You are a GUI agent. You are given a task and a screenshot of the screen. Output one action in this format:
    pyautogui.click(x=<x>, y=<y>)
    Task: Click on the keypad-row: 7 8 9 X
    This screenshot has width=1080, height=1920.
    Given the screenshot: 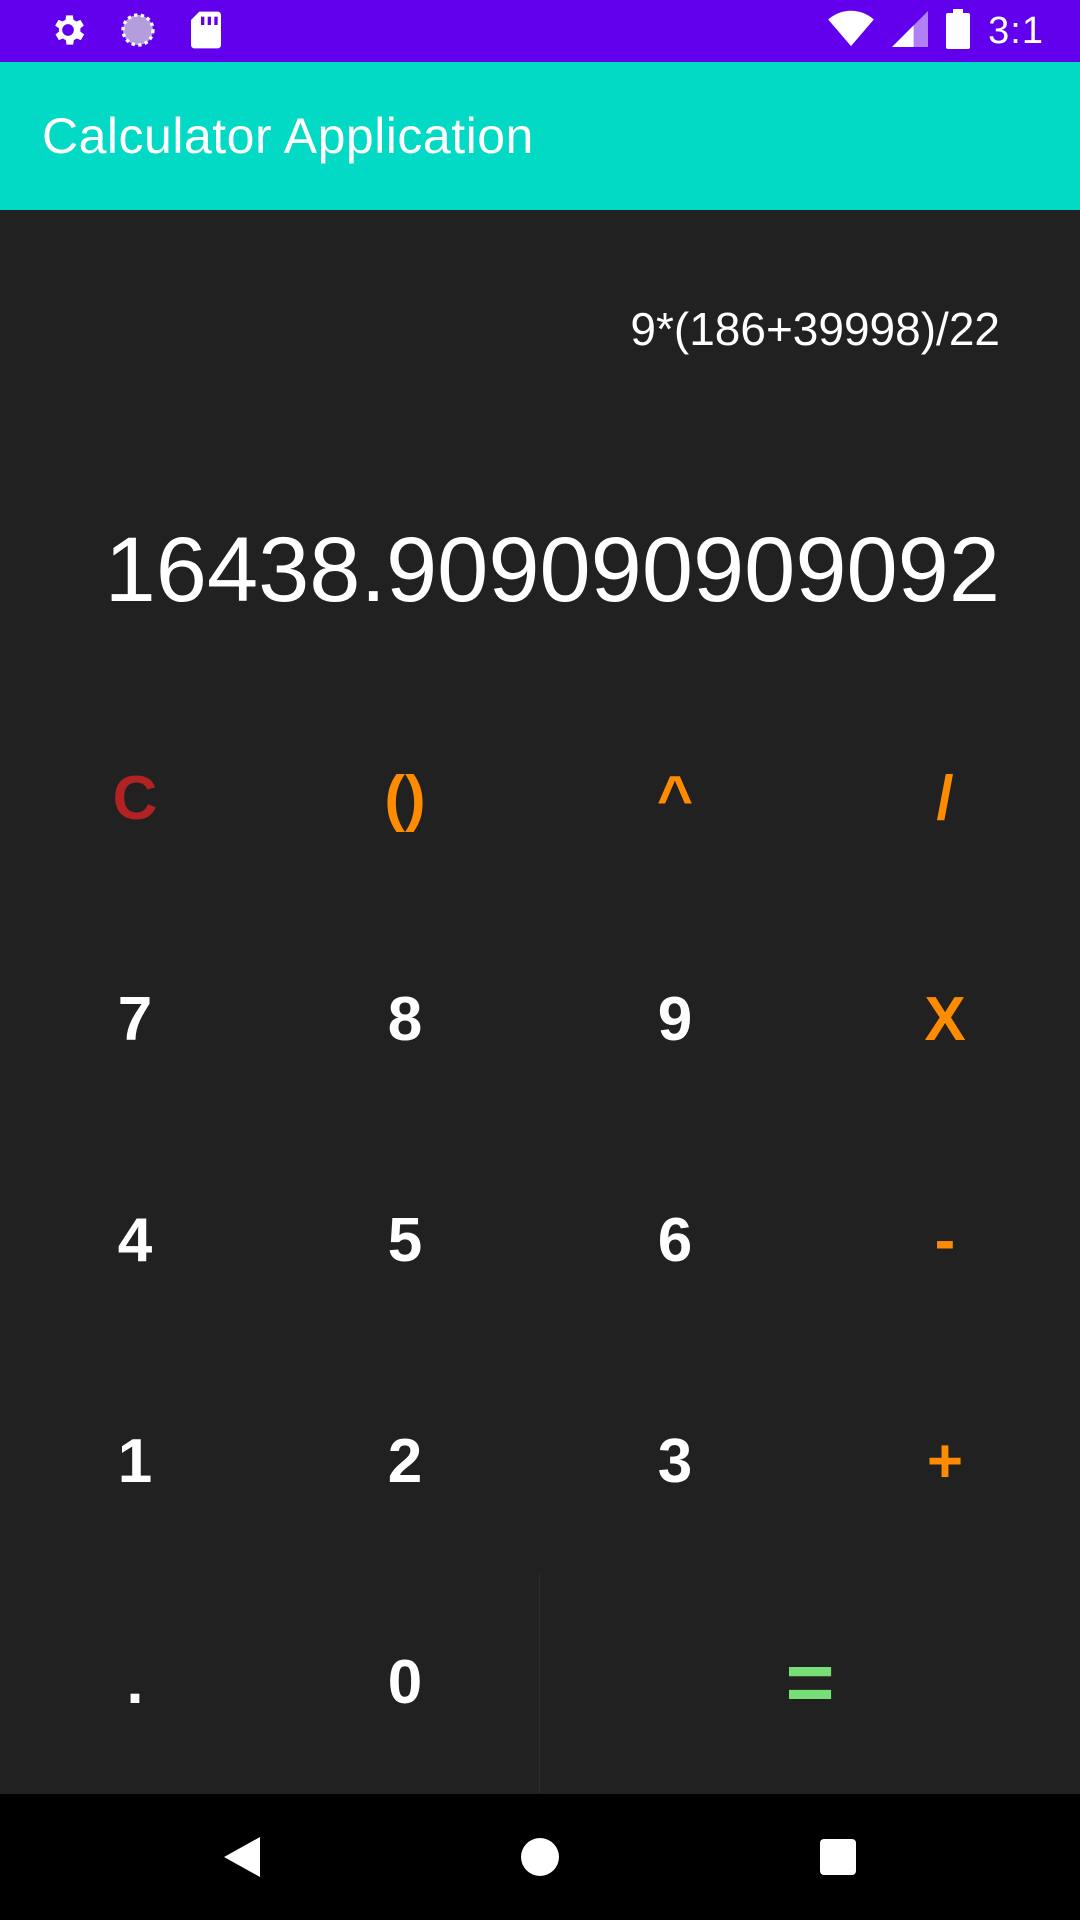 What is the action you would take?
    pyautogui.click(x=540, y=1019)
    